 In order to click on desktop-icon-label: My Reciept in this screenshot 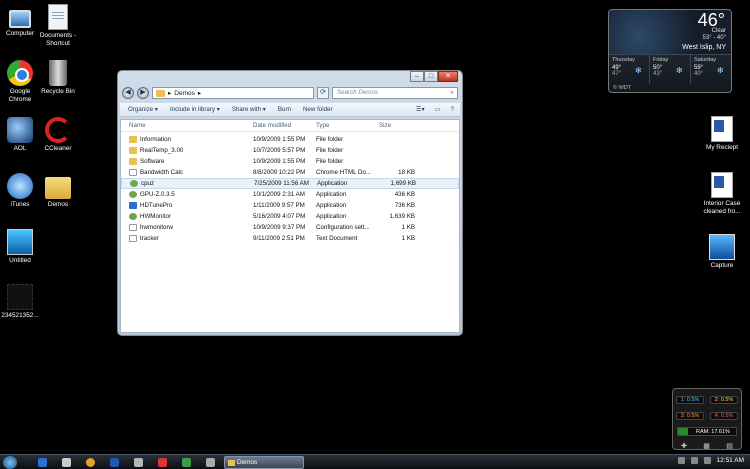, I will do `click(722, 147)`.